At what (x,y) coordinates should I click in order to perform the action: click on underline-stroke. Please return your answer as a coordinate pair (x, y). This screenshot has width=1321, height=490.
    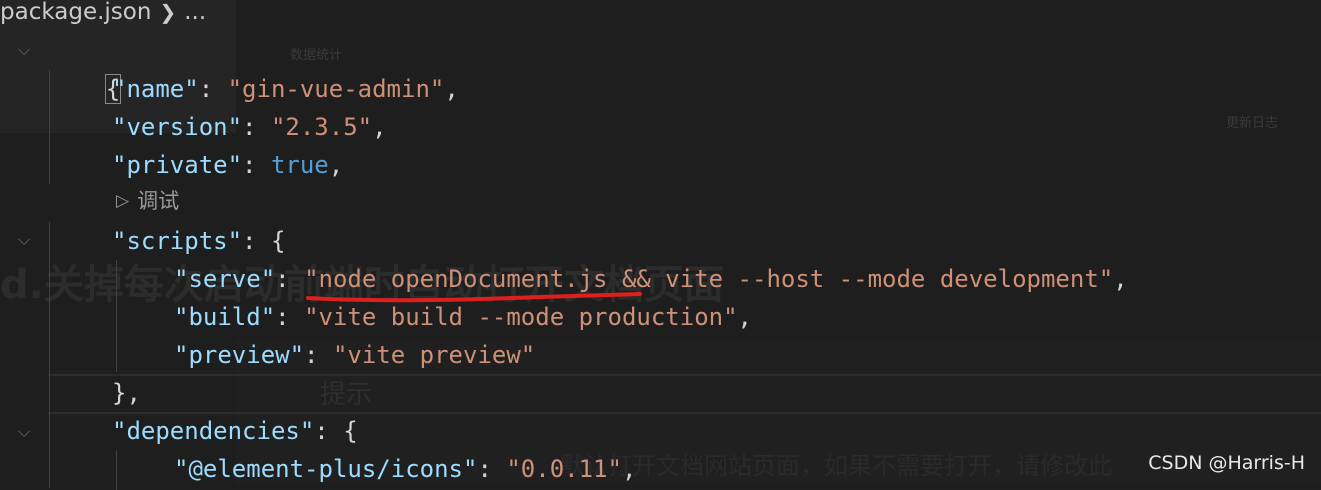
    Looking at the image, I should click on (474, 297).